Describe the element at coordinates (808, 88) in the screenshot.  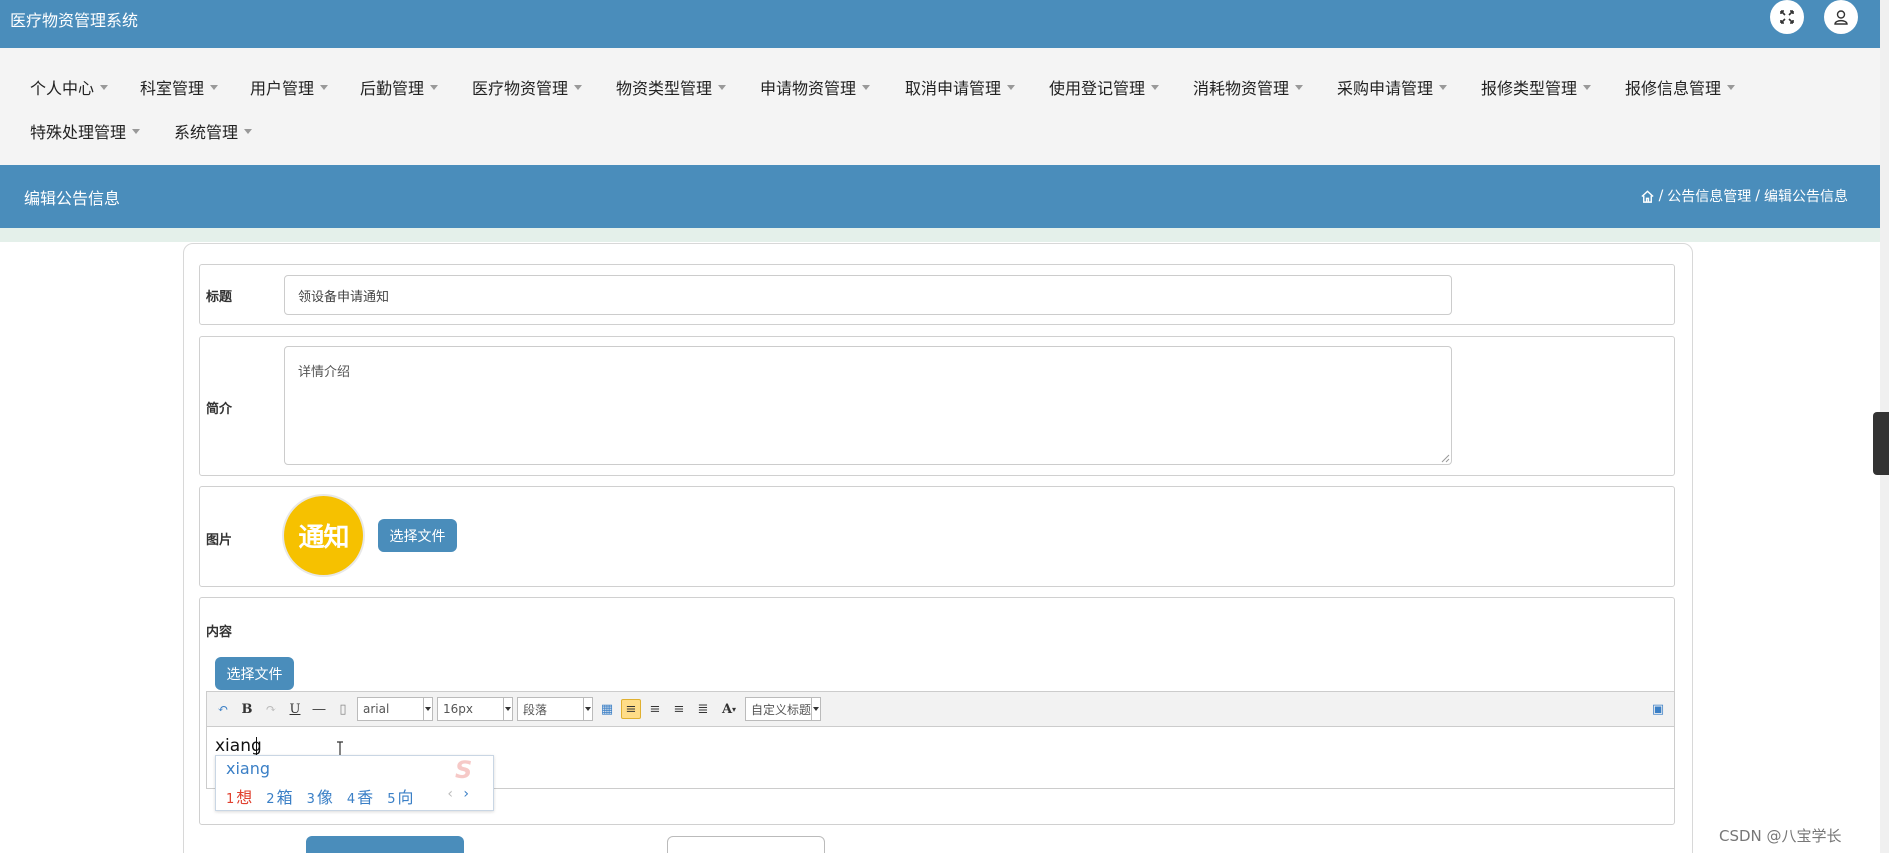
I see `nav-label: 申请物资管理` at that location.